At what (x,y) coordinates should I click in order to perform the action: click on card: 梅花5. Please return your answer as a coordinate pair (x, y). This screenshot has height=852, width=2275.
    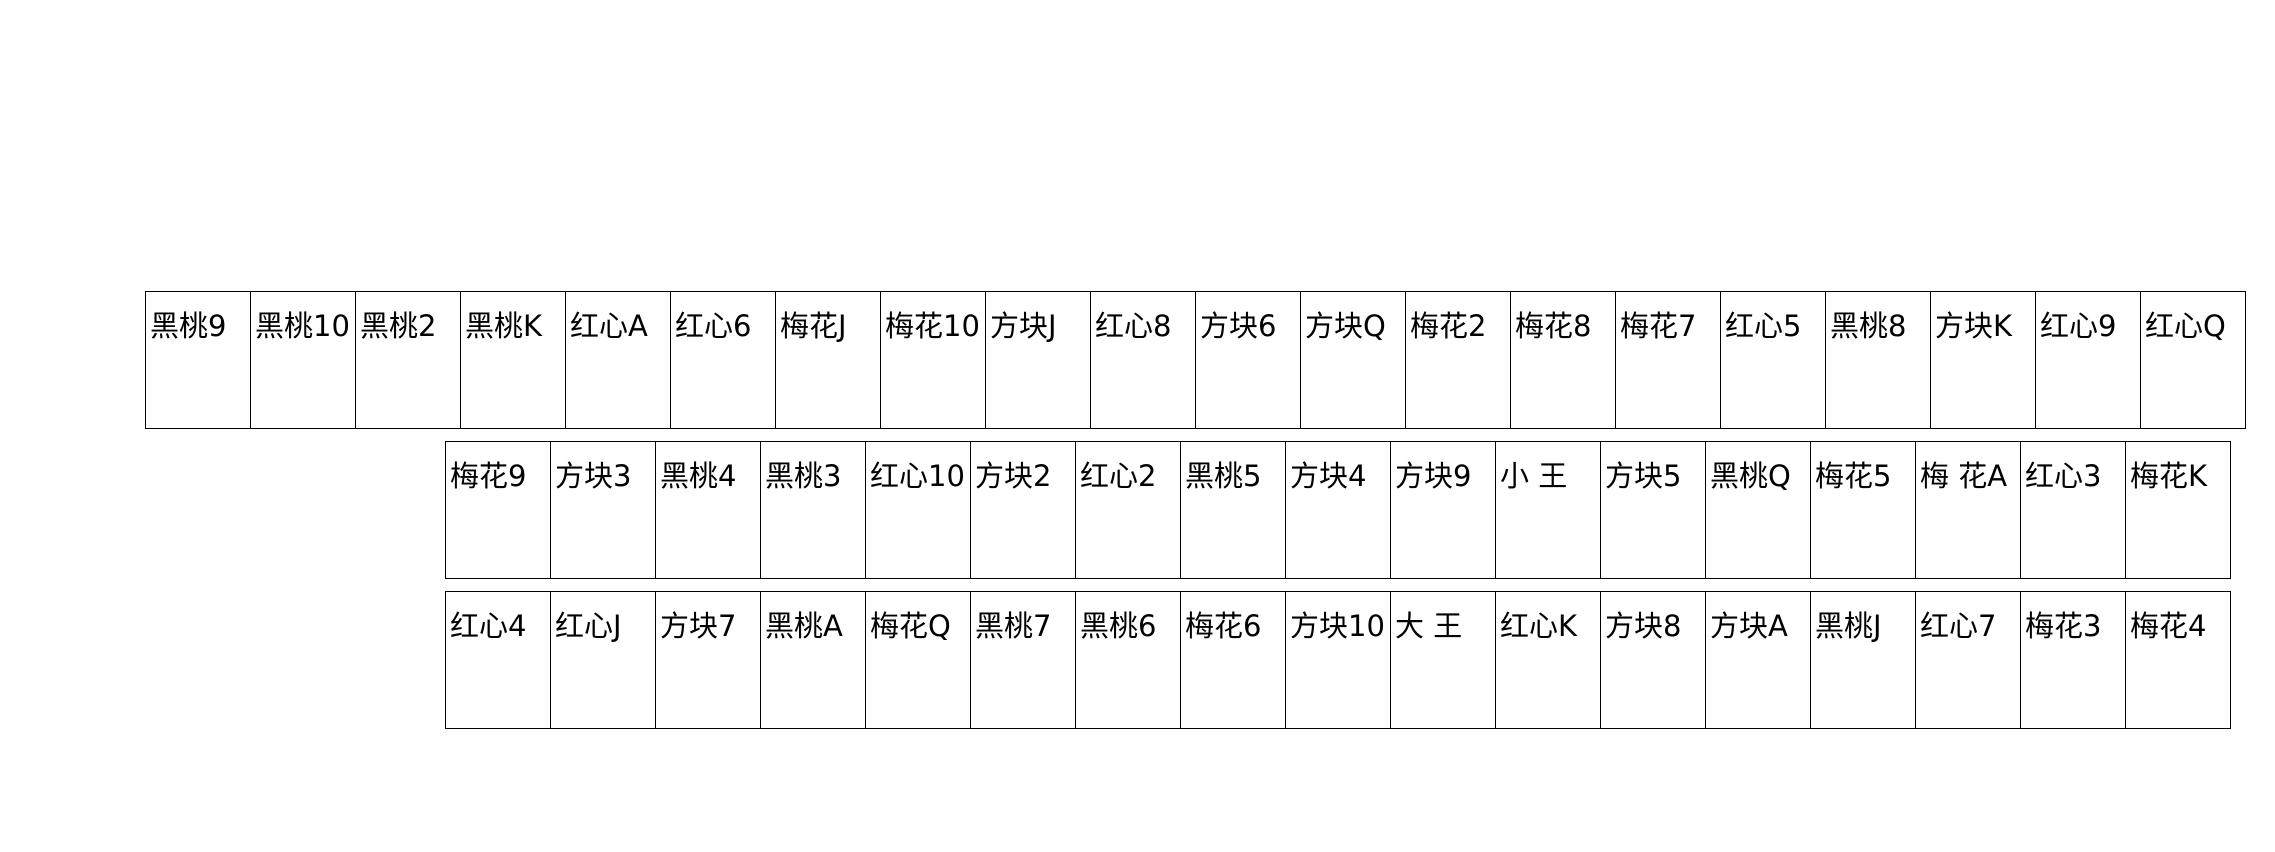
    Looking at the image, I should click on (1863, 510).